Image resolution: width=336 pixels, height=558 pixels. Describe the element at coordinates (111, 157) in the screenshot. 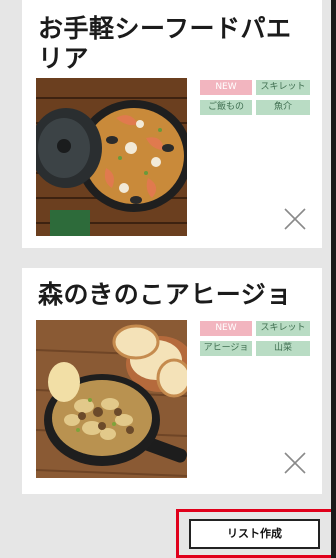

I see `recipe-photo-paella` at that location.